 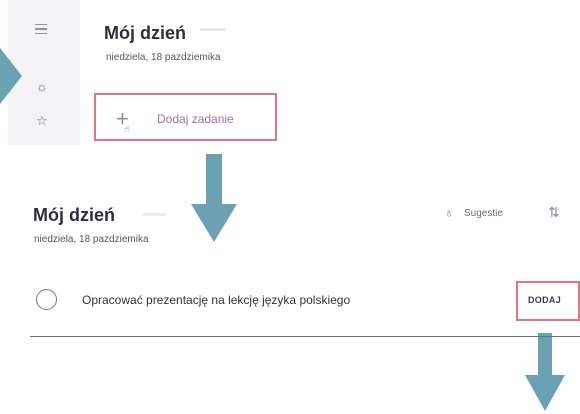 I want to click on star-icon: ☆, so click(x=42, y=120).